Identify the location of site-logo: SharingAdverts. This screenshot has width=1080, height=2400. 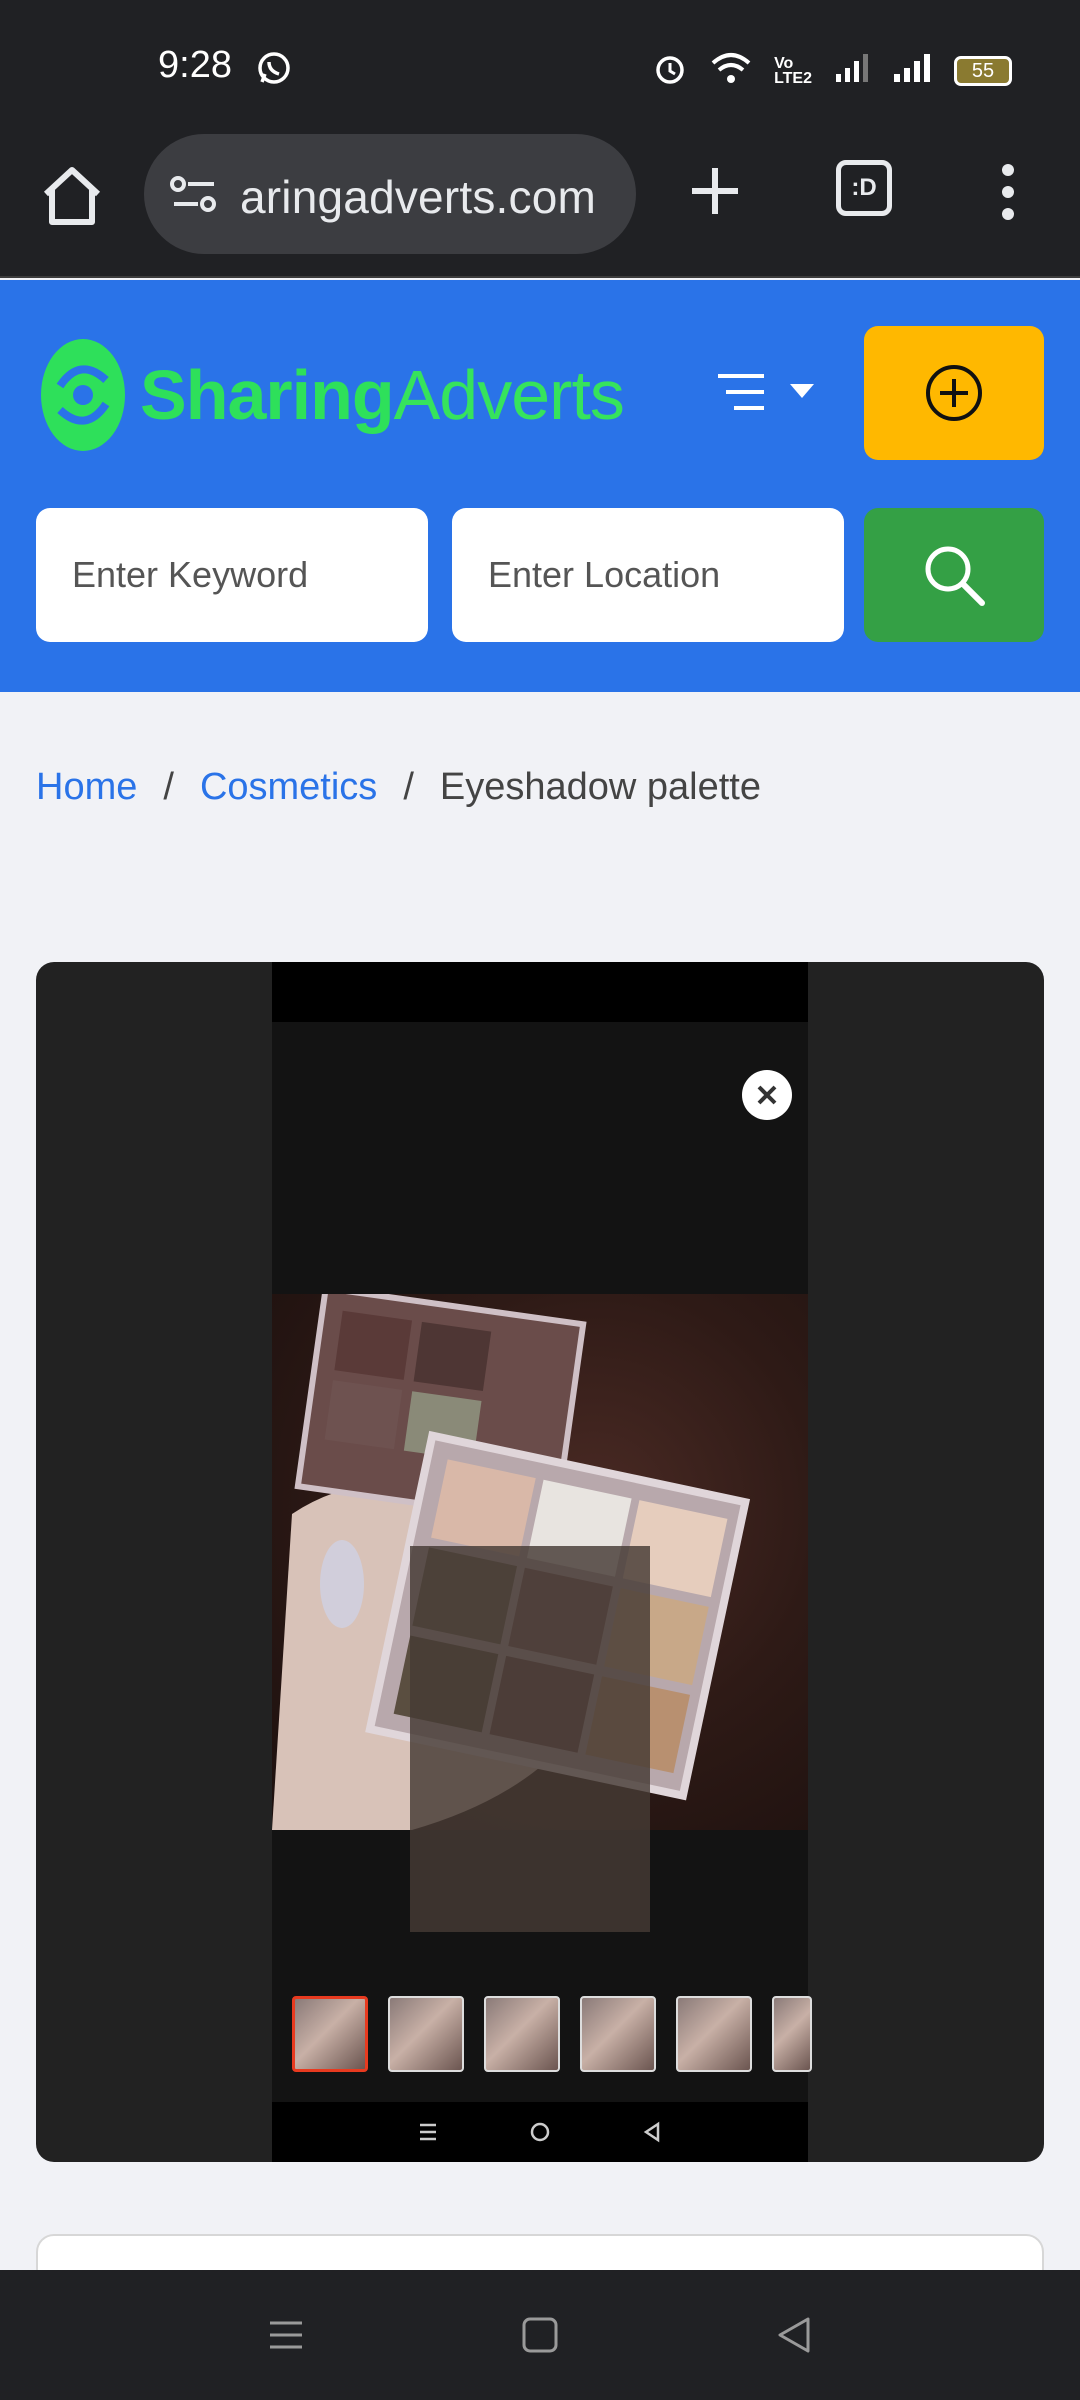
(332, 395).